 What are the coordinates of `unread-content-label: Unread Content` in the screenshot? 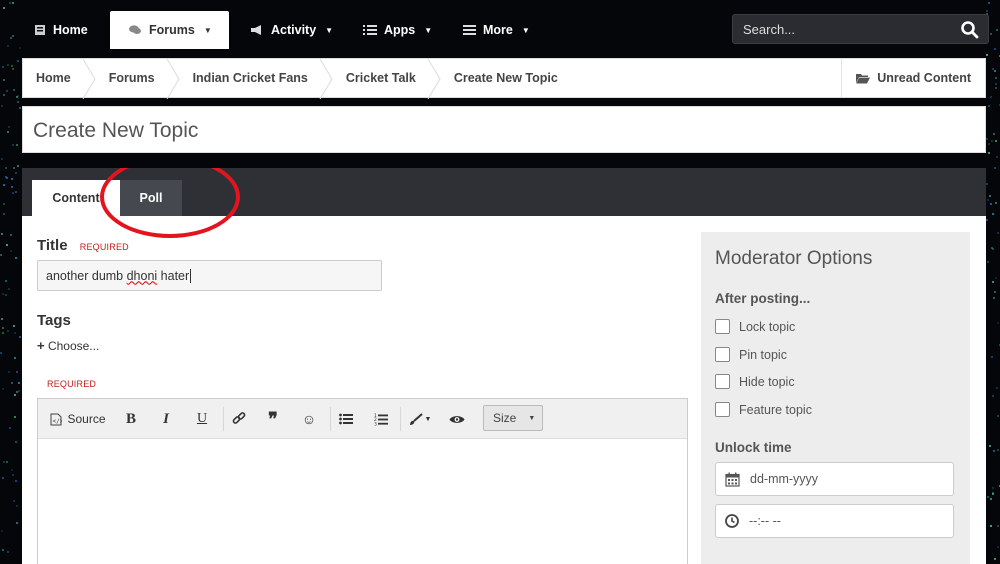 It's located at (924, 78).